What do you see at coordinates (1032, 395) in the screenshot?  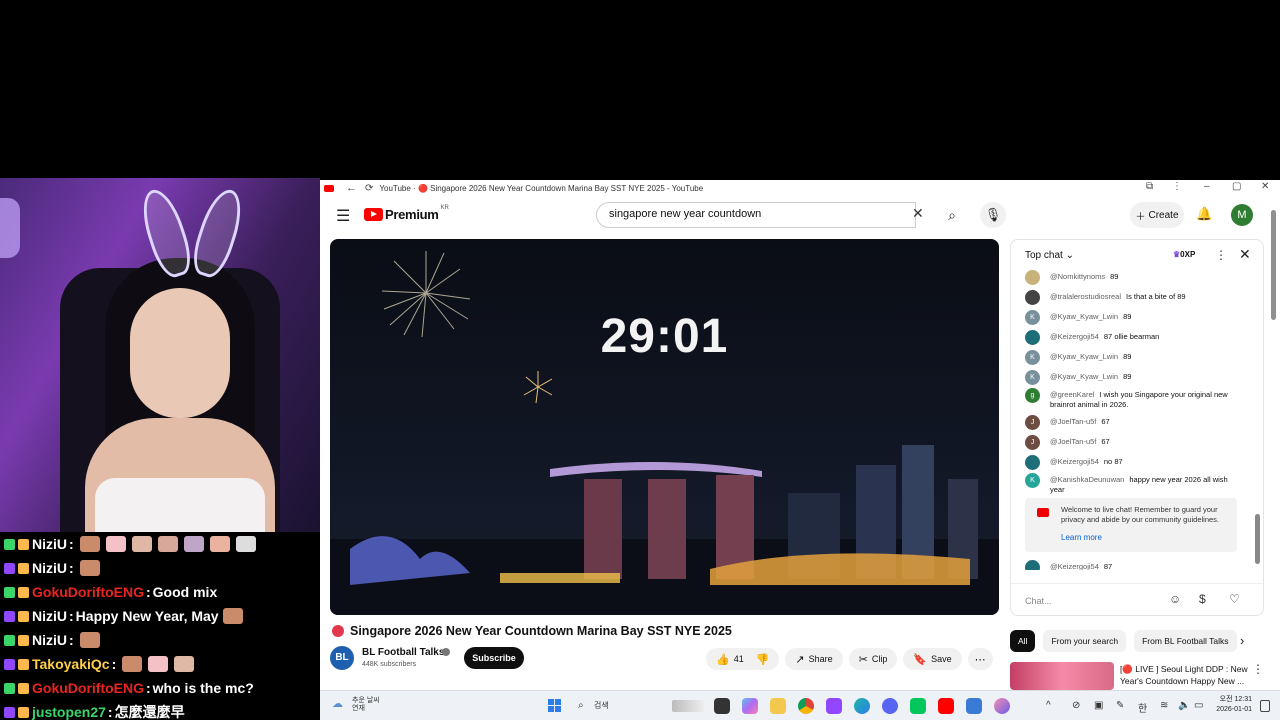 I see `chat-author-avatar: g` at bounding box center [1032, 395].